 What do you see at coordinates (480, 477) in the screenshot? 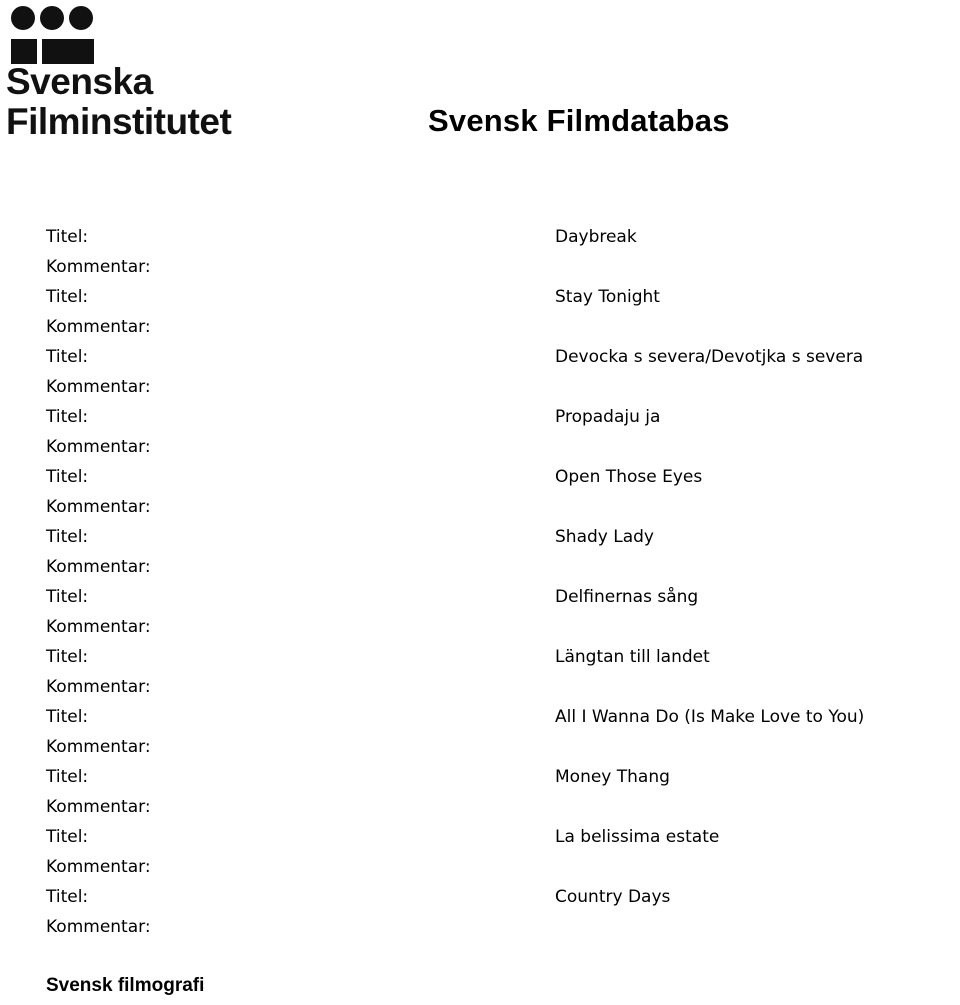
I see `table-row: Titel: Open Those Eyes` at bounding box center [480, 477].